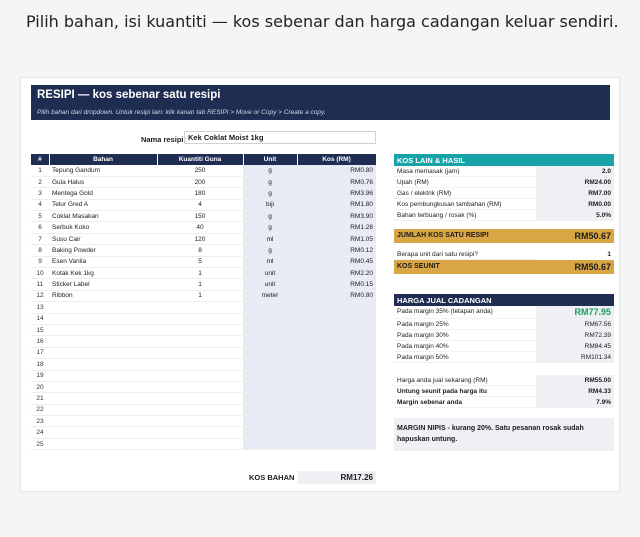 Image resolution: width=640 pixels, height=537 pixels. Describe the element at coordinates (203, 364) in the screenshot. I see `ingredient-row: 18` at that location.